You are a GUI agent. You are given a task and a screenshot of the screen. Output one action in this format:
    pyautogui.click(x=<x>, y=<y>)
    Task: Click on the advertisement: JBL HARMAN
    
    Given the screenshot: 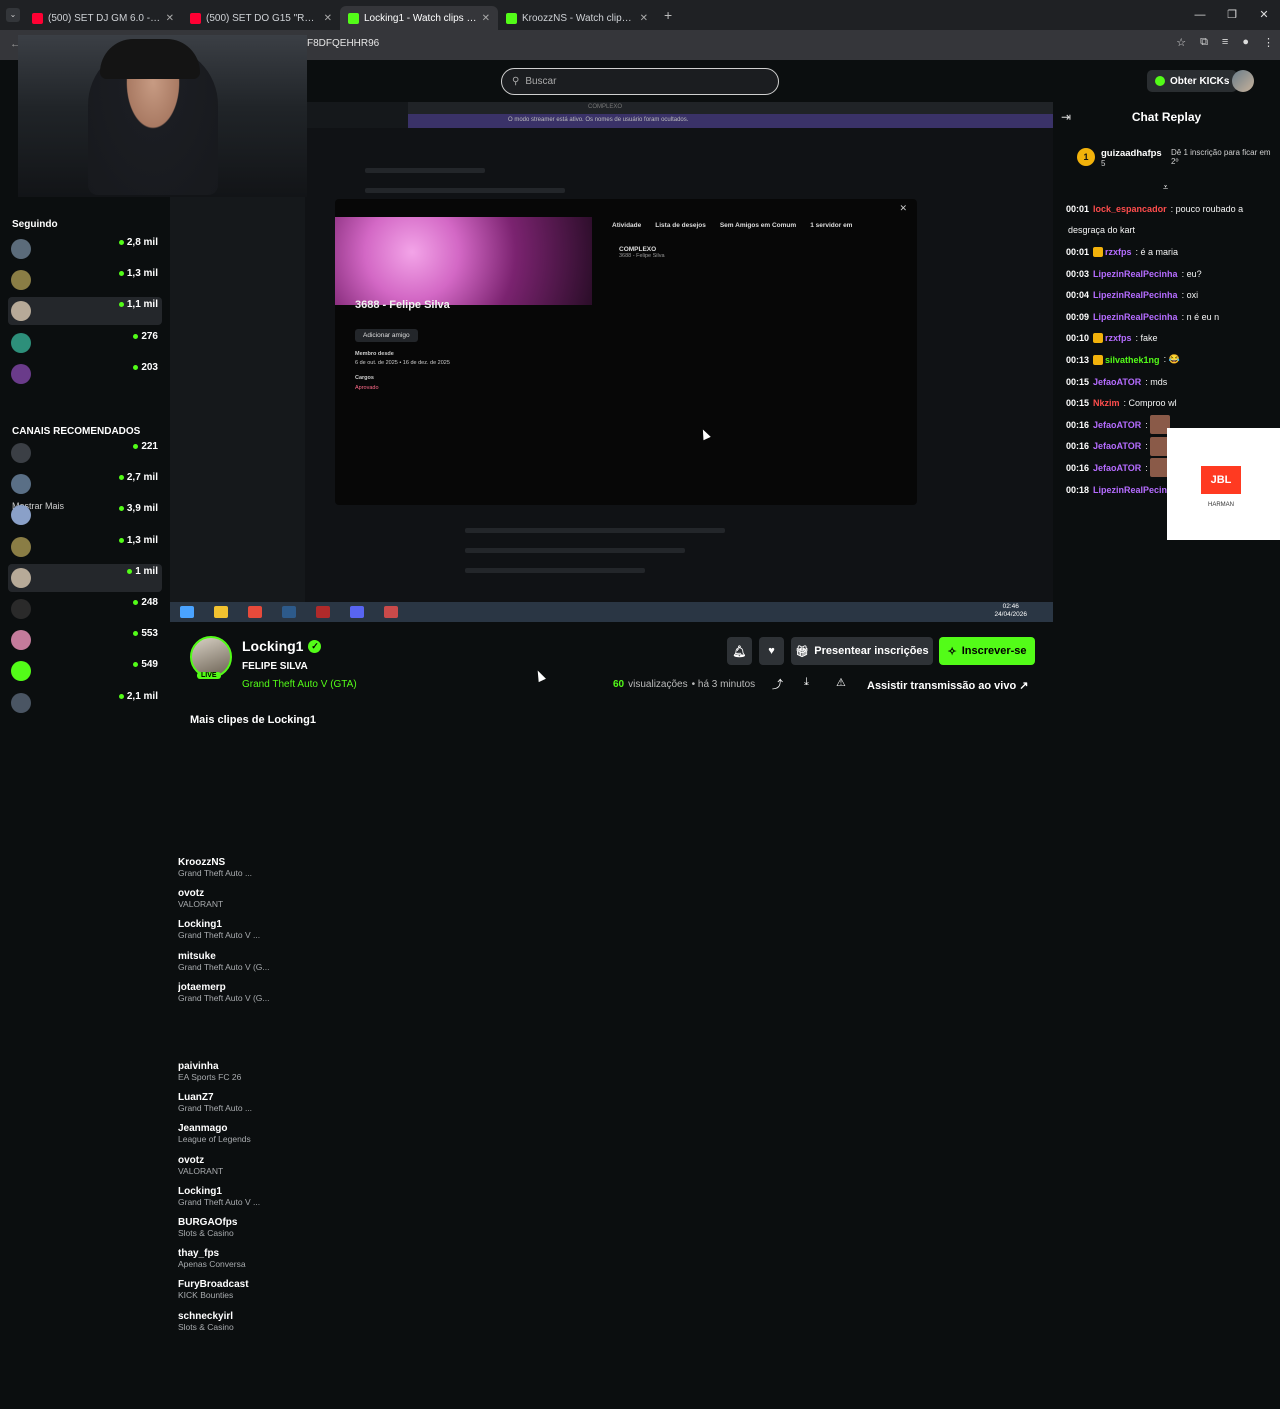 What is the action you would take?
    pyautogui.click(x=1223, y=484)
    